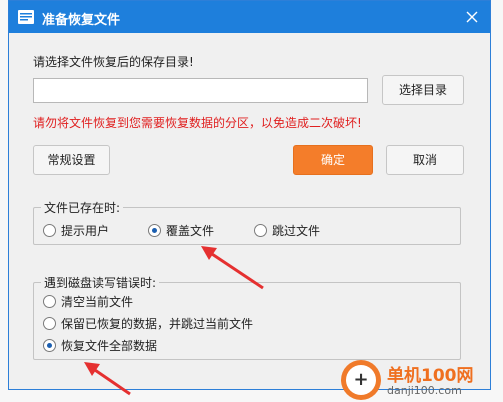 The width and height of the screenshot is (503, 402). Describe the element at coordinates (82, 207) in the screenshot. I see `file-exists-legend: 文件已存在时:` at that location.